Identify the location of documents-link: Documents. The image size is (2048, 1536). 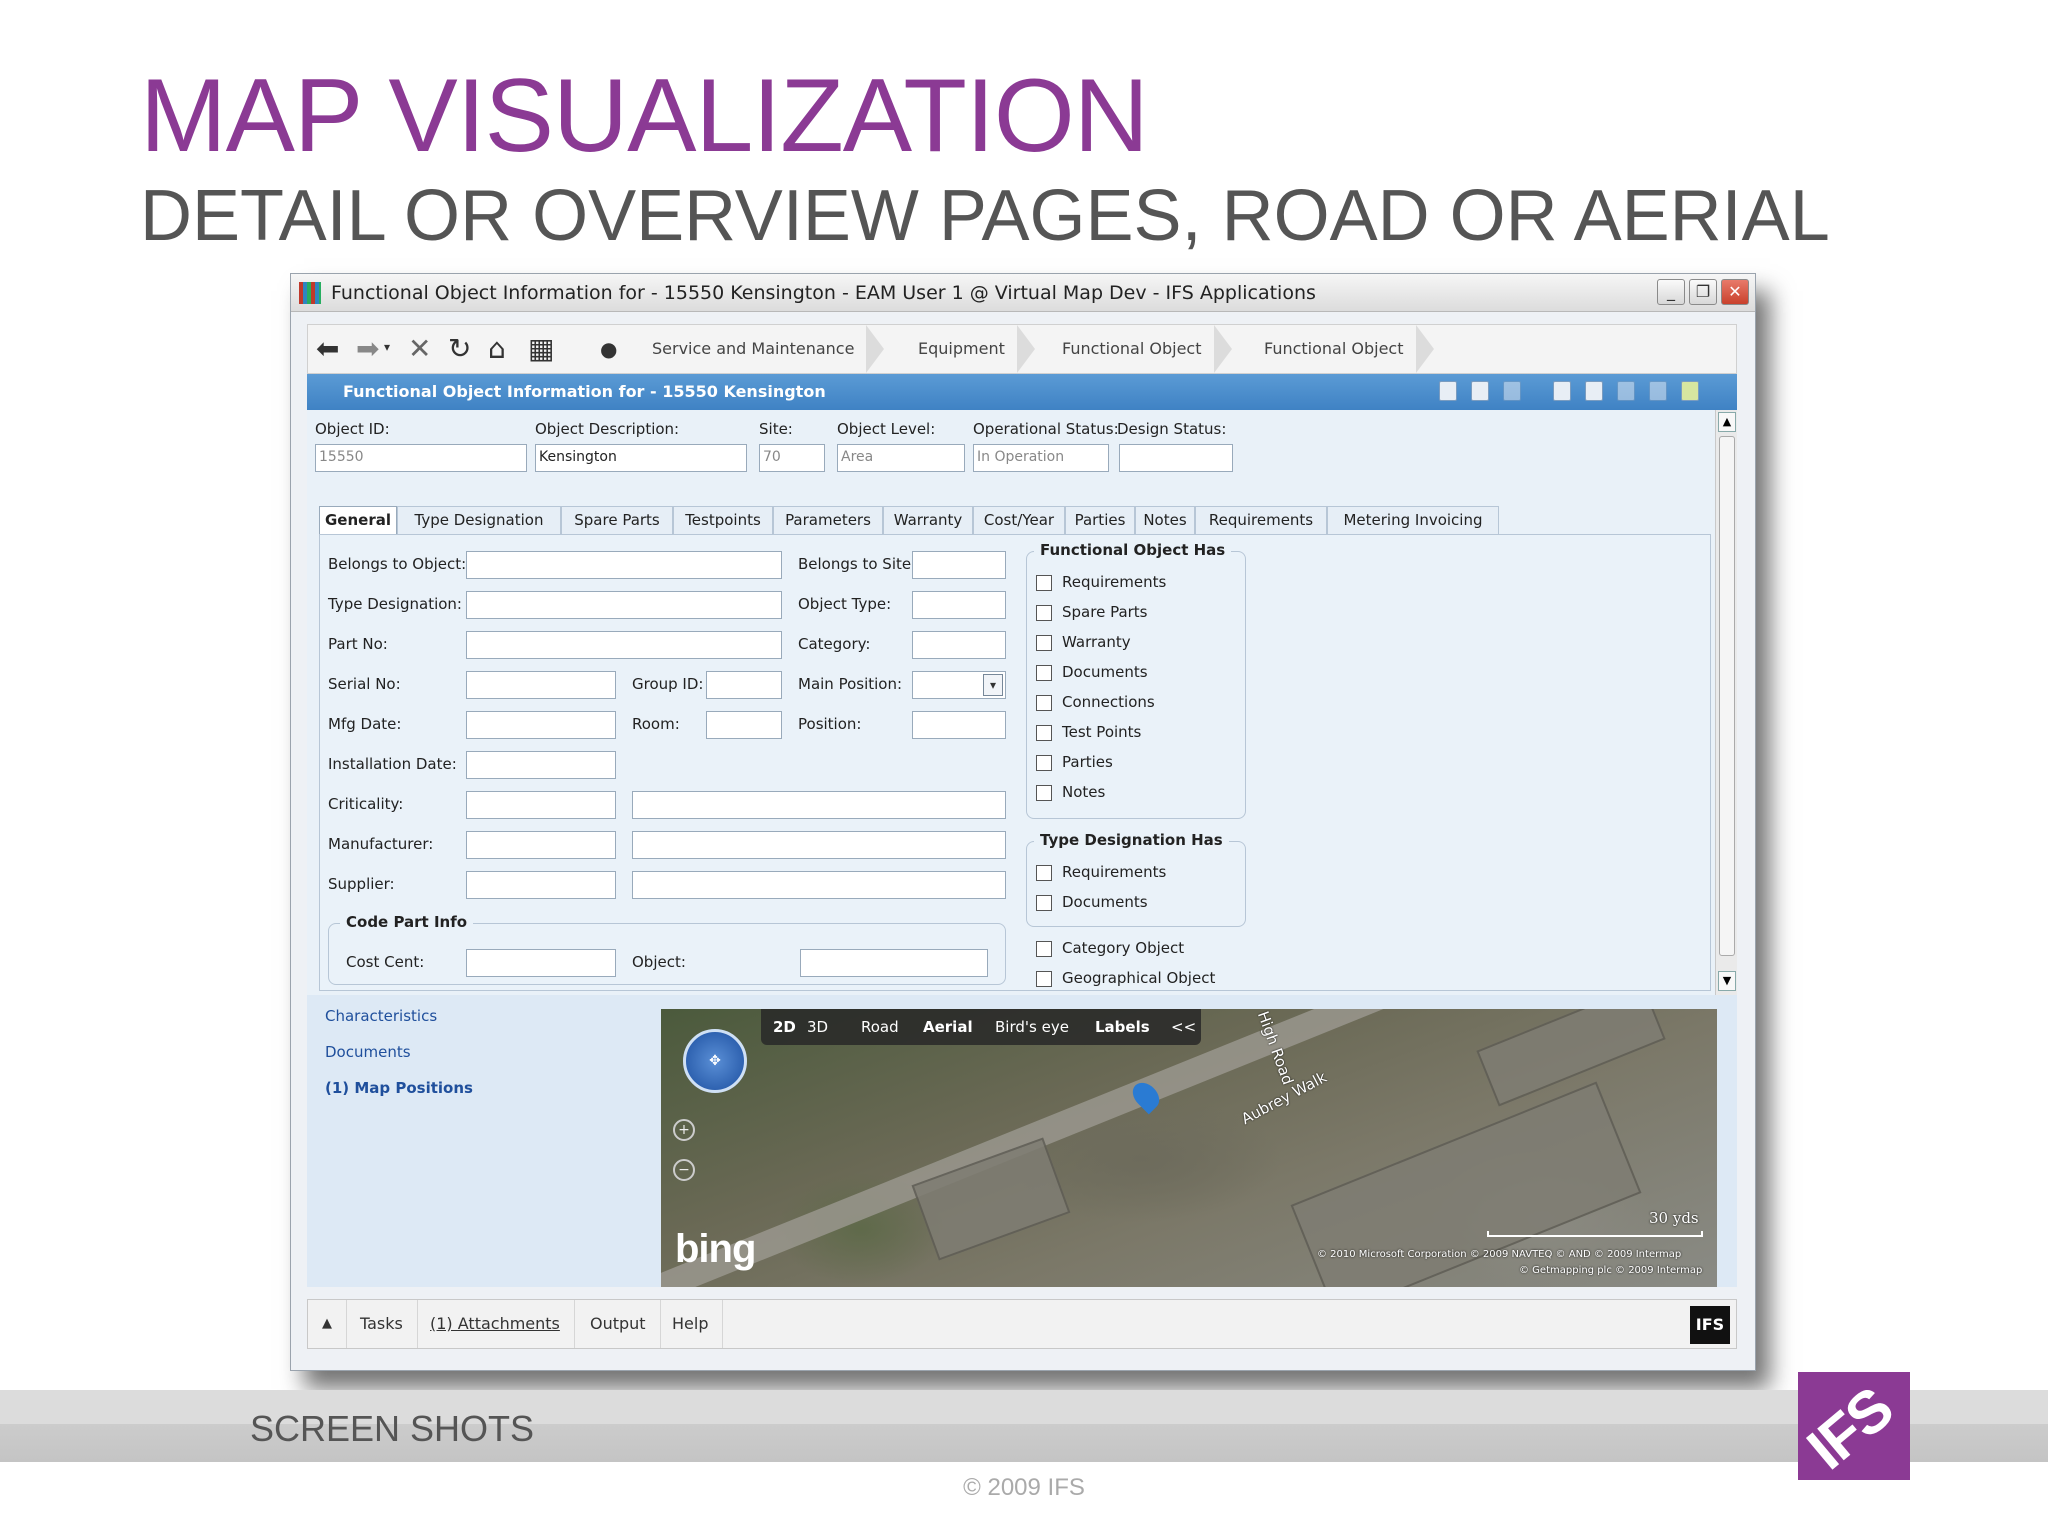
(368, 1052).